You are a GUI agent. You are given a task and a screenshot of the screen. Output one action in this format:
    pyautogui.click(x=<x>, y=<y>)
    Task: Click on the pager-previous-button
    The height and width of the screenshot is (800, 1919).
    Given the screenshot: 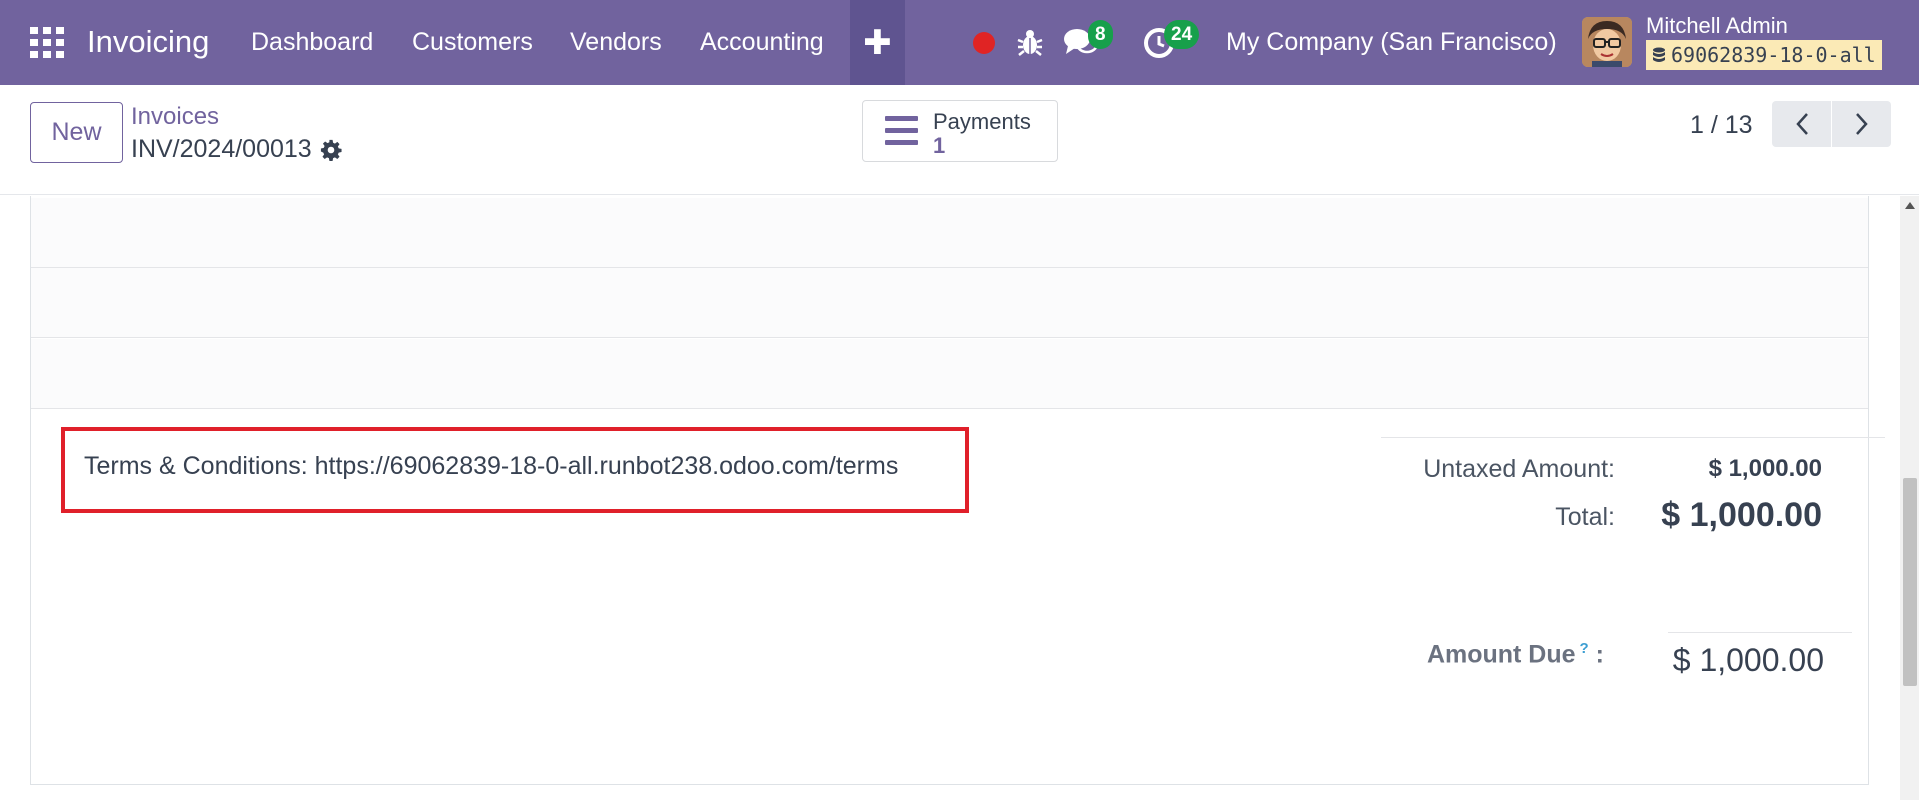 What is the action you would take?
    pyautogui.click(x=1801, y=124)
    